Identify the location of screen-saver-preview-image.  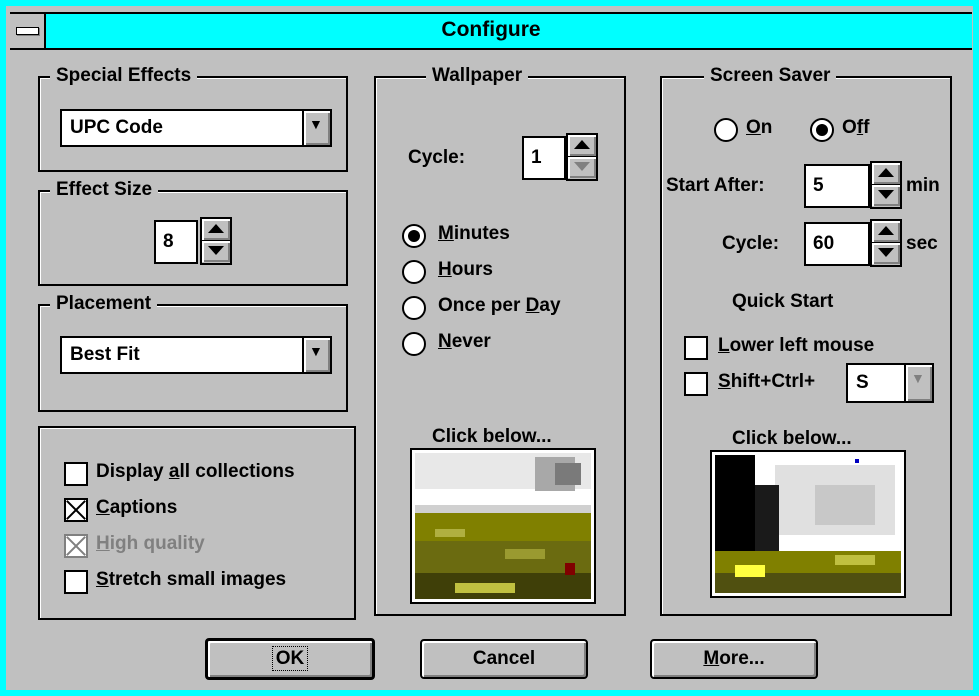
(808, 524).